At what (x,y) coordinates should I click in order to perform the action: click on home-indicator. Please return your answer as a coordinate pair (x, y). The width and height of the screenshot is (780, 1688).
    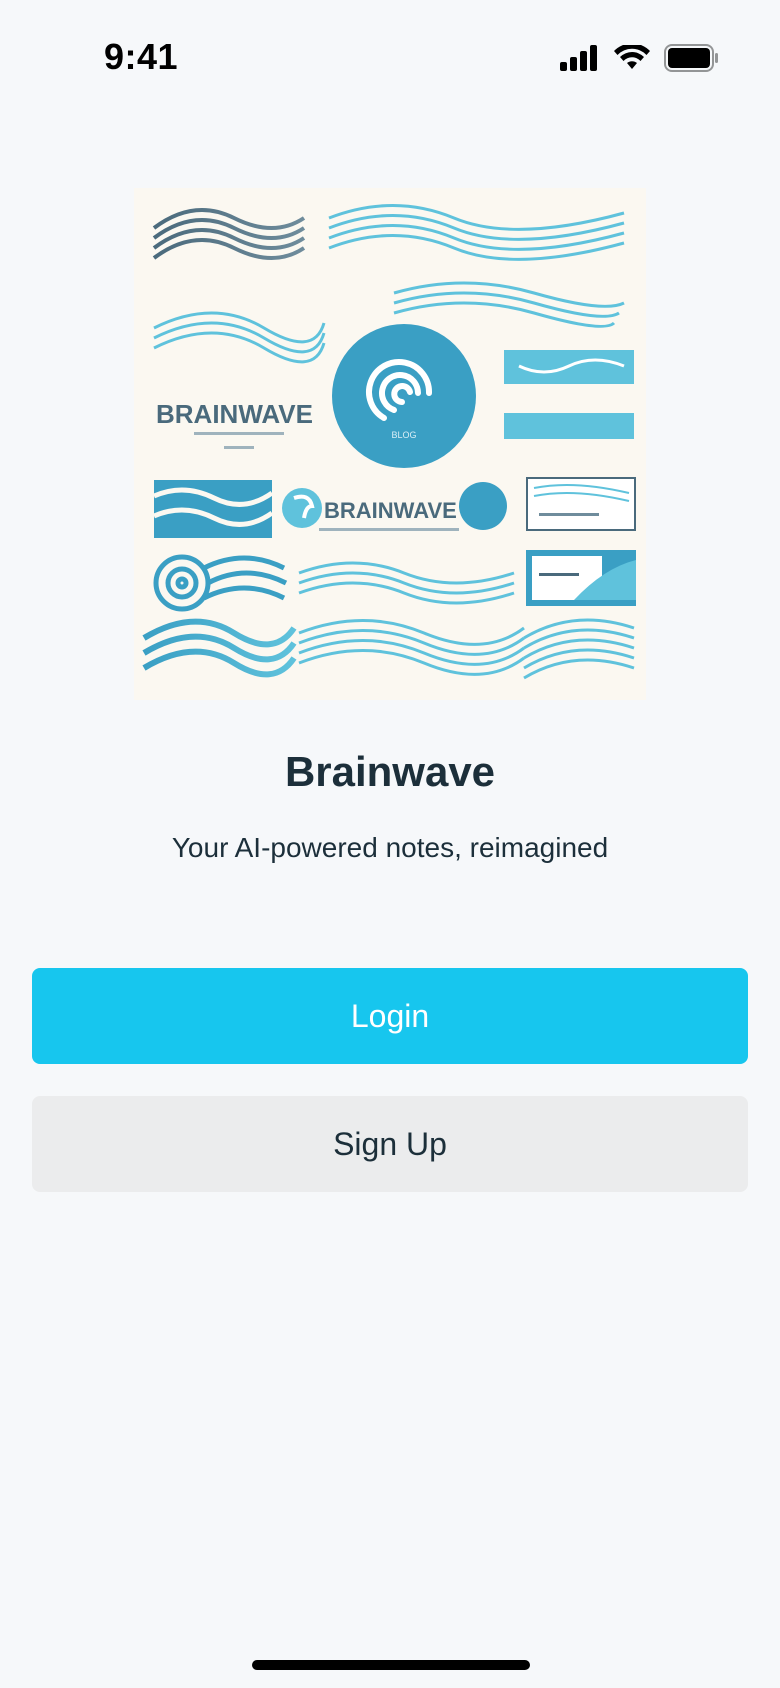
    Looking at the image, I should click on (391, 1665).